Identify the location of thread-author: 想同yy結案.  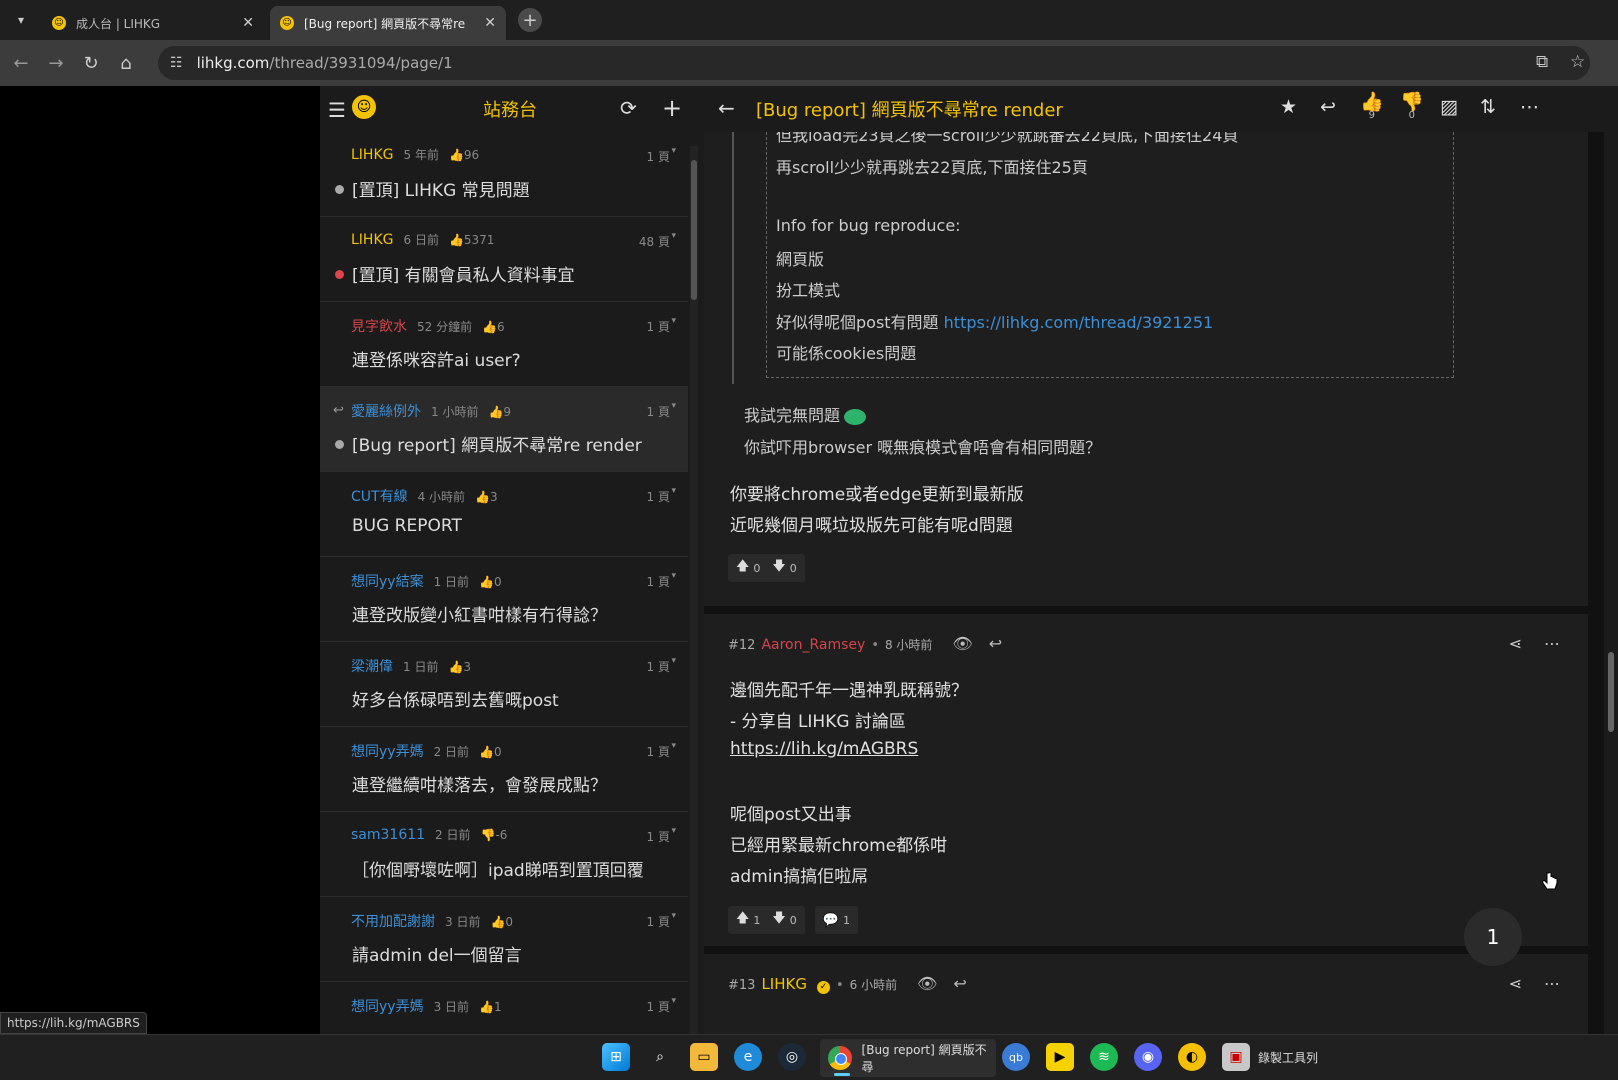
(387, 581).